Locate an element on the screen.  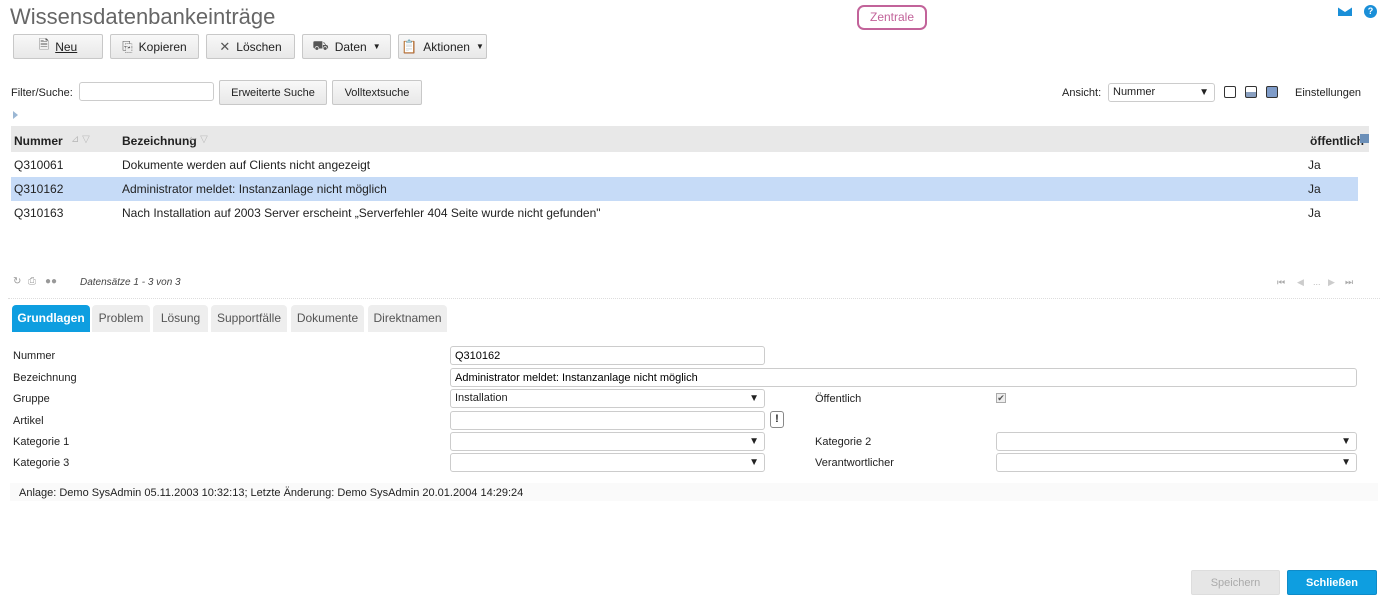
kategorie3-select: ▼ is located at coordinates (607, 462).